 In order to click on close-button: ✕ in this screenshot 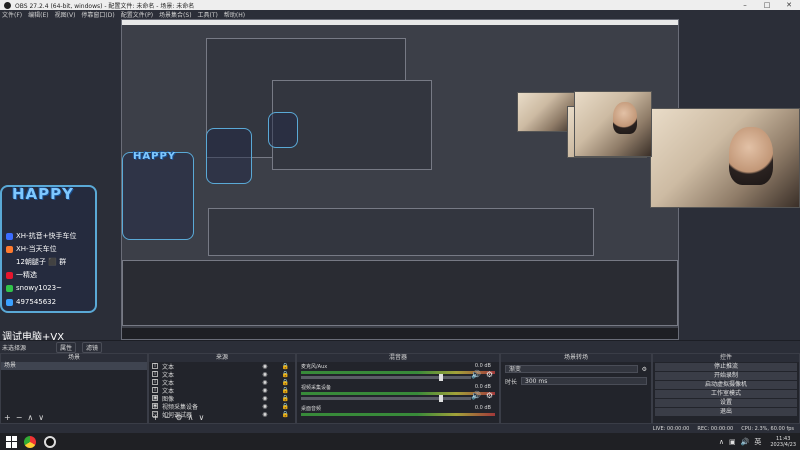, I will do `click(789, 5)`.